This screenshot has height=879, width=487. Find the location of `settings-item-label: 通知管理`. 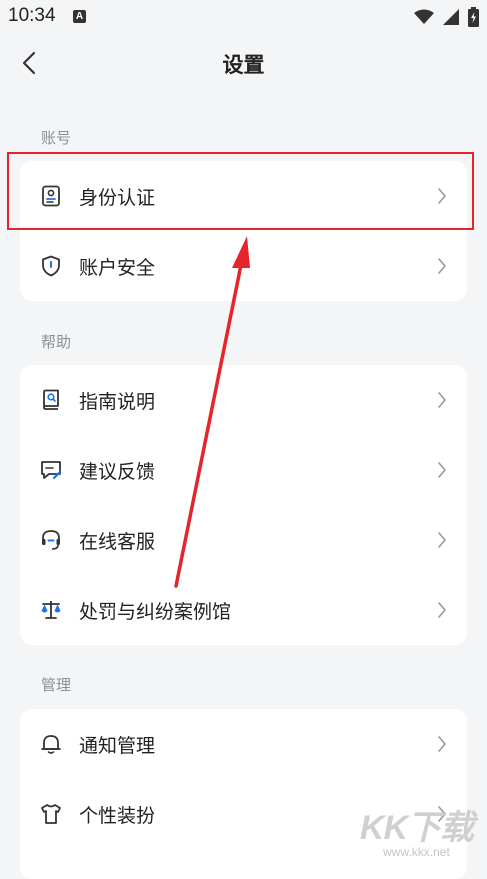

settings-item-label: 通知管理 is located at coordinates (117, 746).